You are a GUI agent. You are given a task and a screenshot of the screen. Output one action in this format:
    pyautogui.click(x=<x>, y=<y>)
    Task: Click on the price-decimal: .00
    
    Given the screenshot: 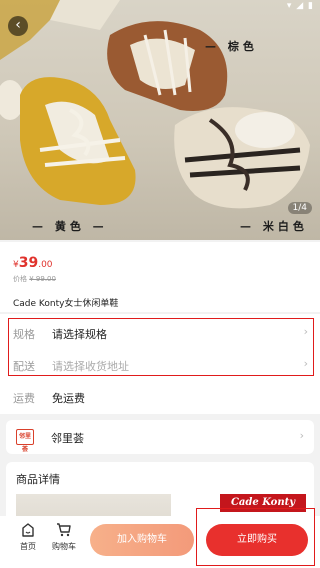 What is the action you would take?
    pyautogui.click(x=45, y=265)
    